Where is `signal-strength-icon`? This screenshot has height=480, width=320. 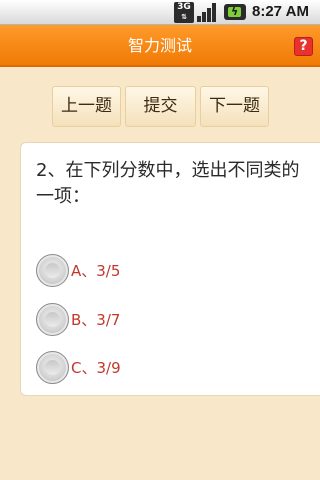
signal-strength-icon is located at coordinates (208, 12).